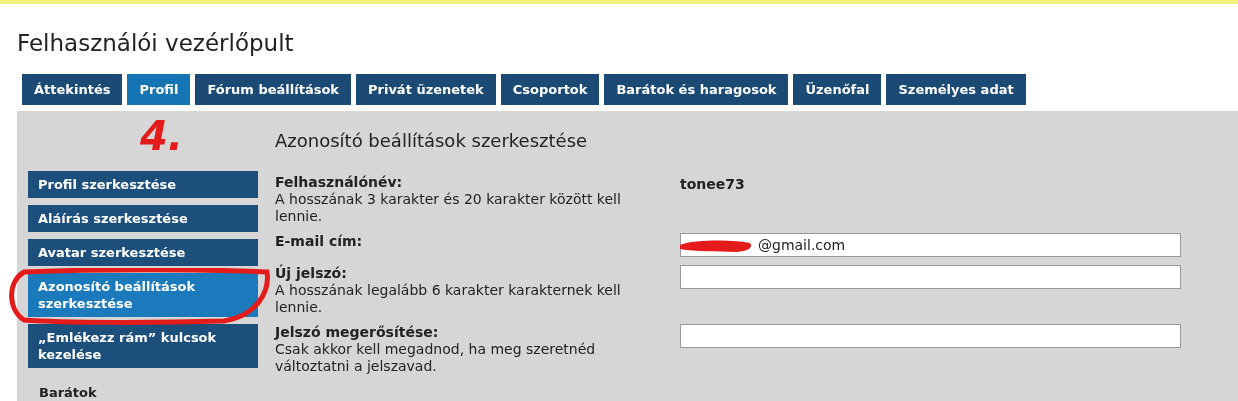  What do you see at coordinates (930, 245) in the screenshot?
I see `input-field: @gmail.com` at bounding box center [930, 245].